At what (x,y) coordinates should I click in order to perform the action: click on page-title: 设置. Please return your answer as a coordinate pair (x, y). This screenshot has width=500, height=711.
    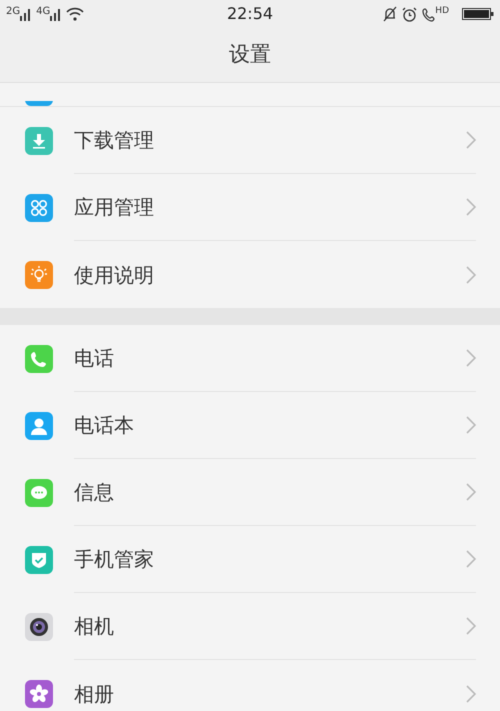
    Looking at the image, I should click on (250, 54).